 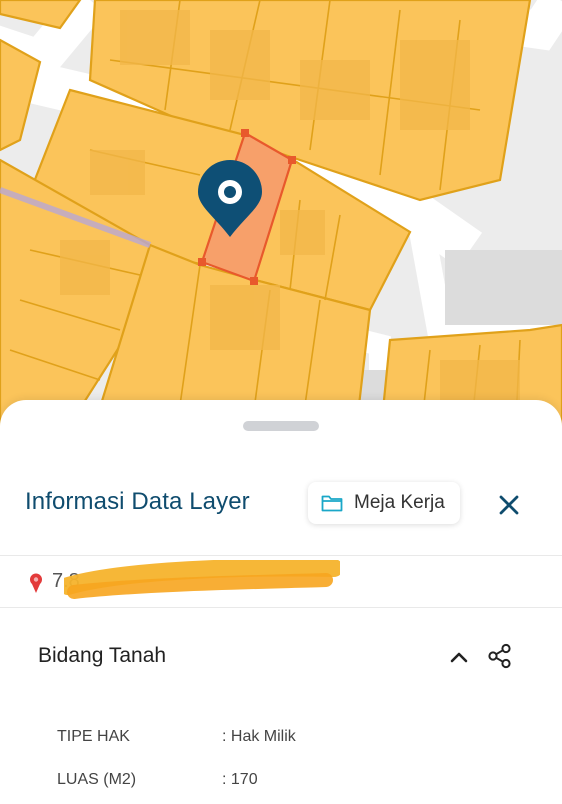 I want to click on section-title: Bidang Tanah, so click(x=102, y=655).